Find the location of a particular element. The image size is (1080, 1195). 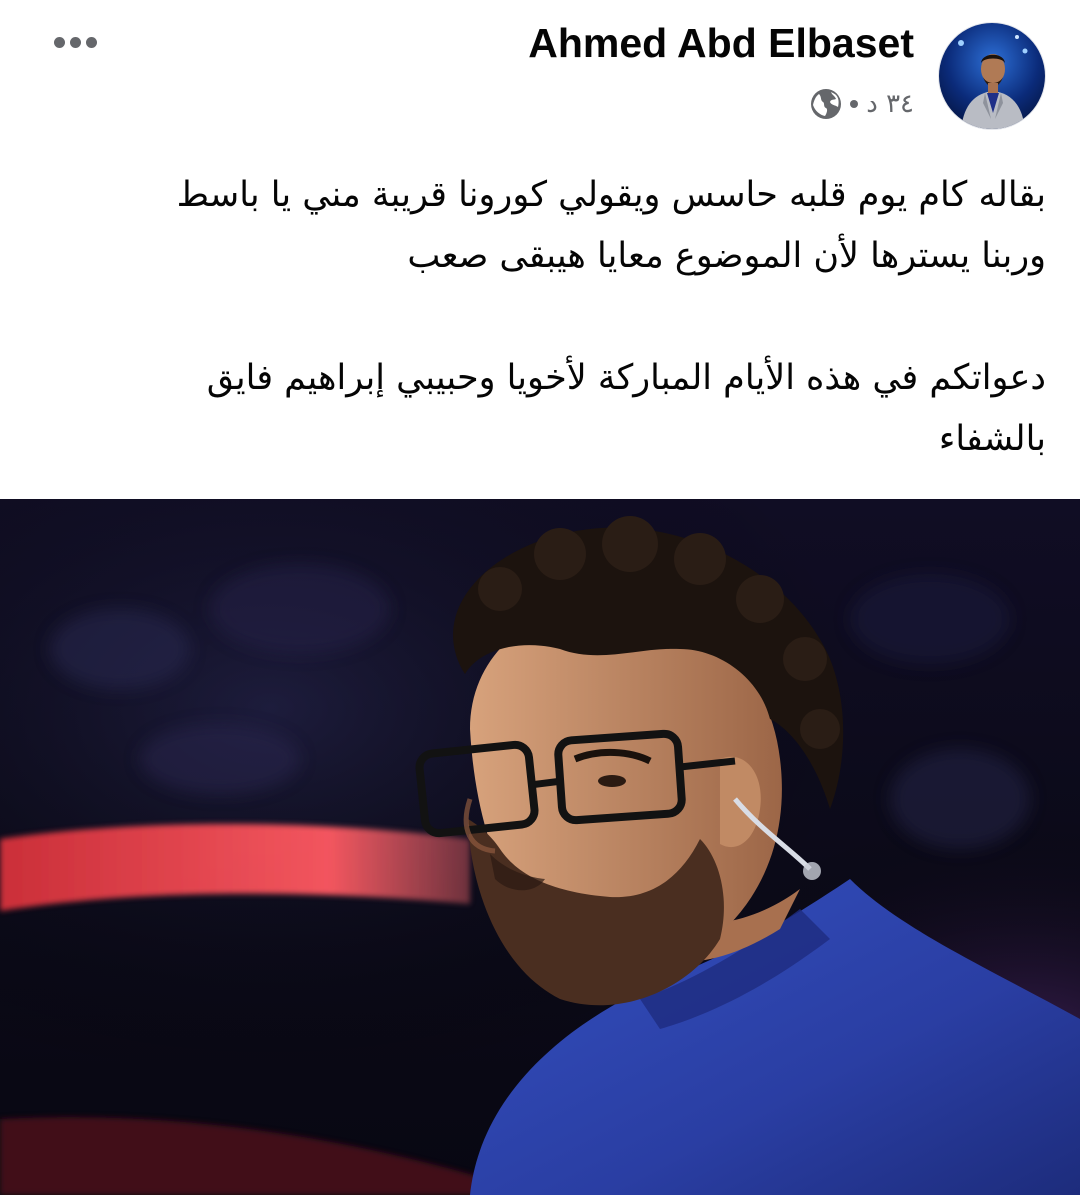

more-options-button is located at coordinates (75, 42).